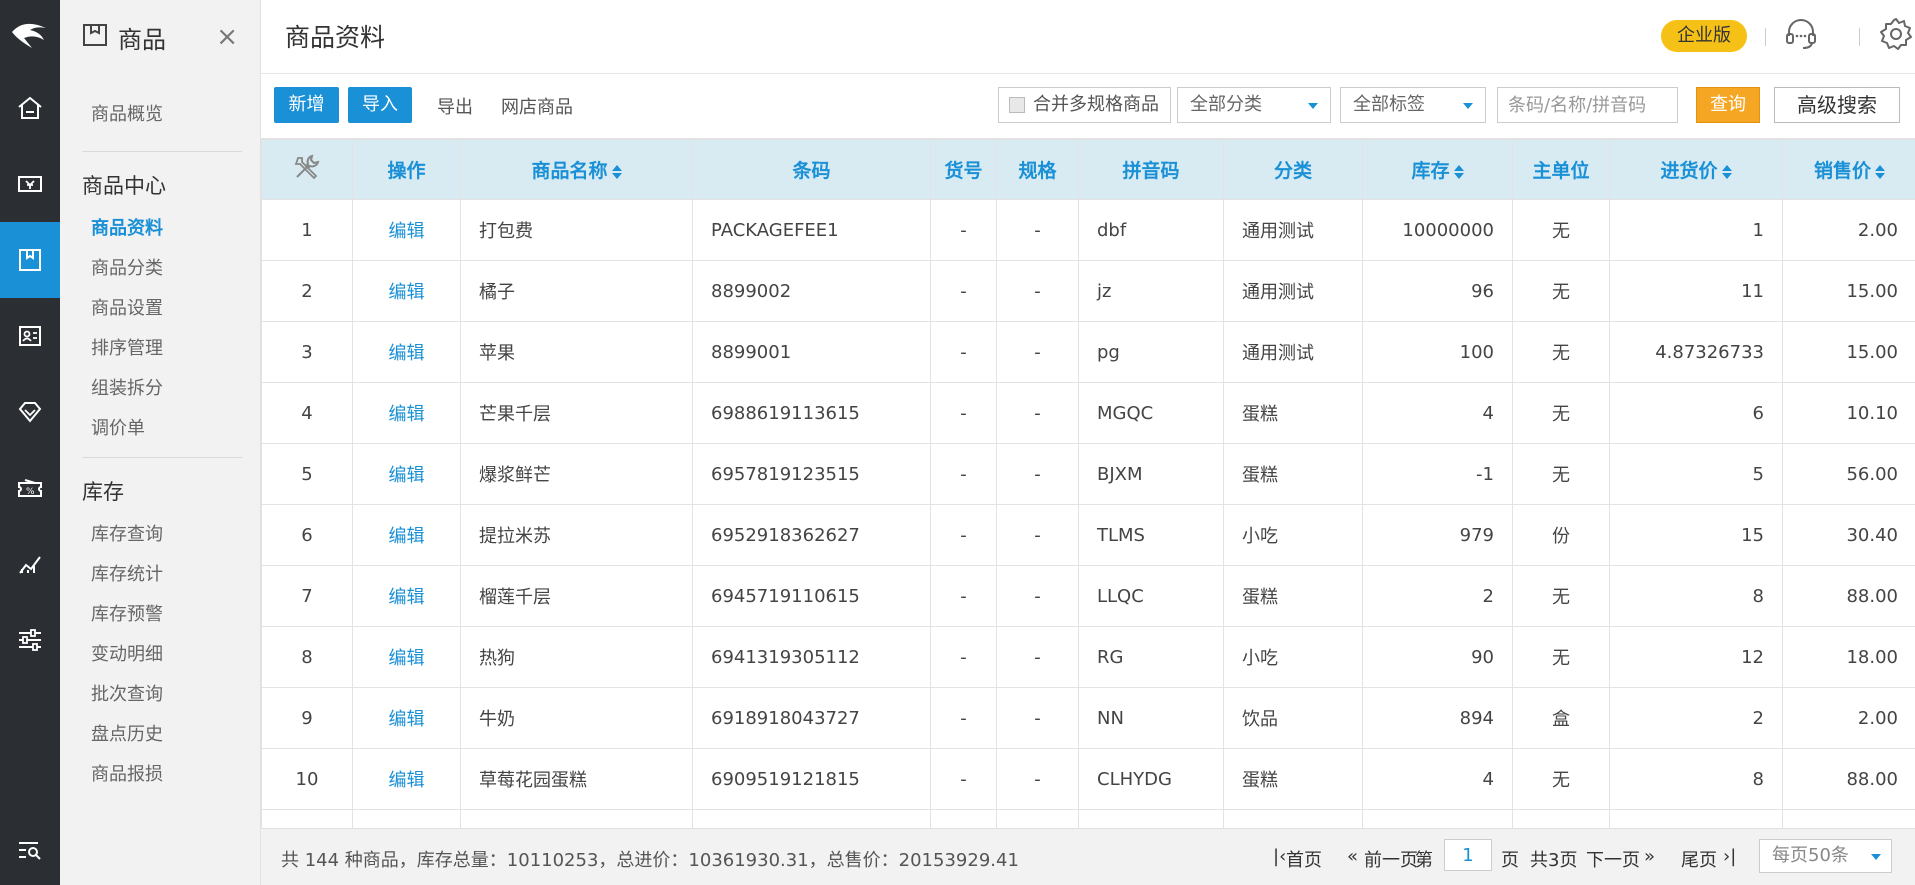 The image size is (1915, 885). I want to click on rail-settings-sliders-icon, so click(30, 640).